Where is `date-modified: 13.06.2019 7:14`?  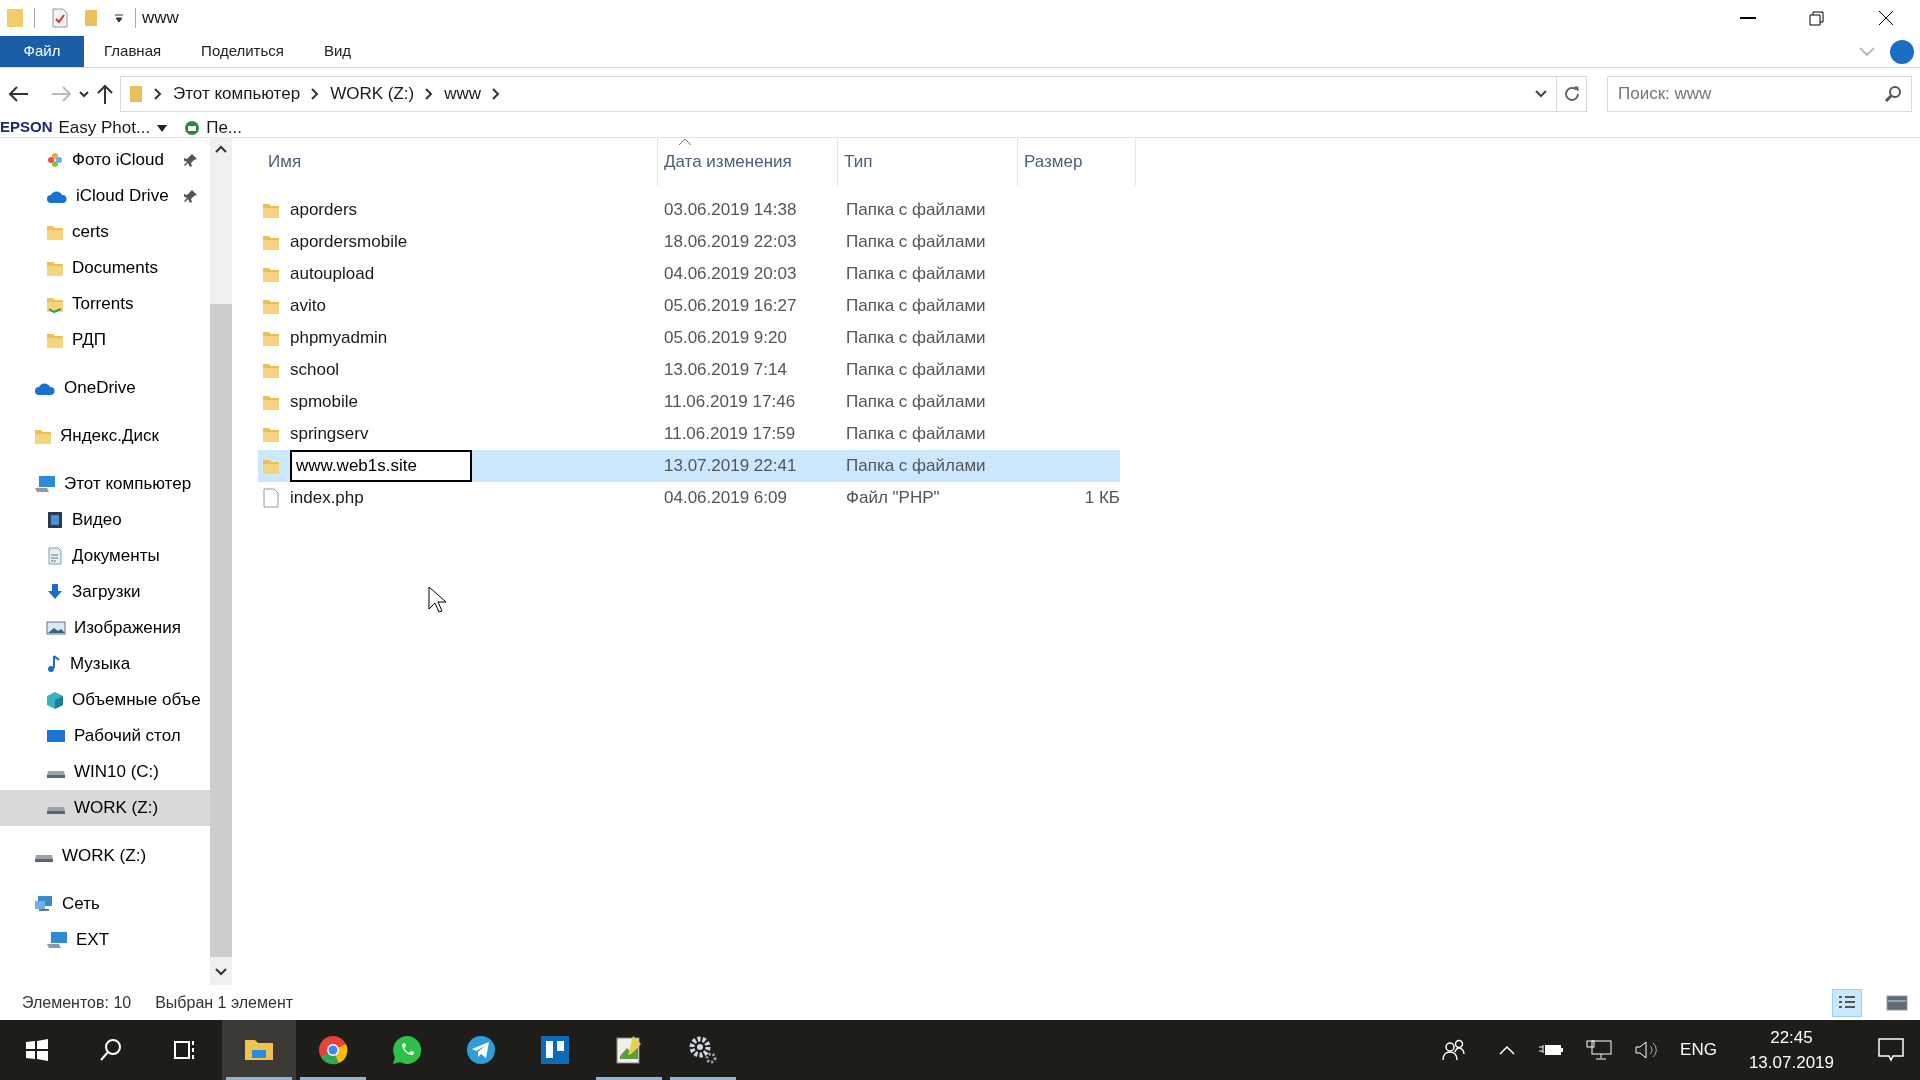
date-modified: 13.06.2019 7:14 is located at coordinates (725, 370).